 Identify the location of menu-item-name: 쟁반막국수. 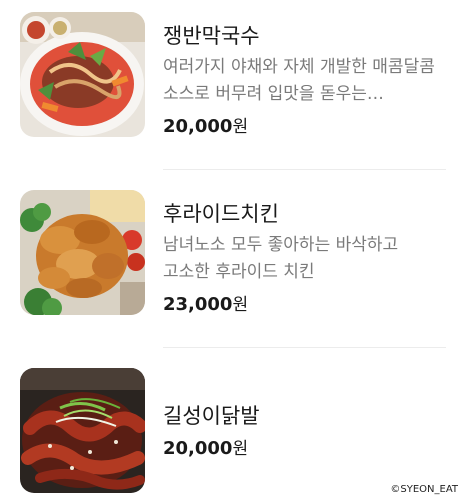
(211, 36).